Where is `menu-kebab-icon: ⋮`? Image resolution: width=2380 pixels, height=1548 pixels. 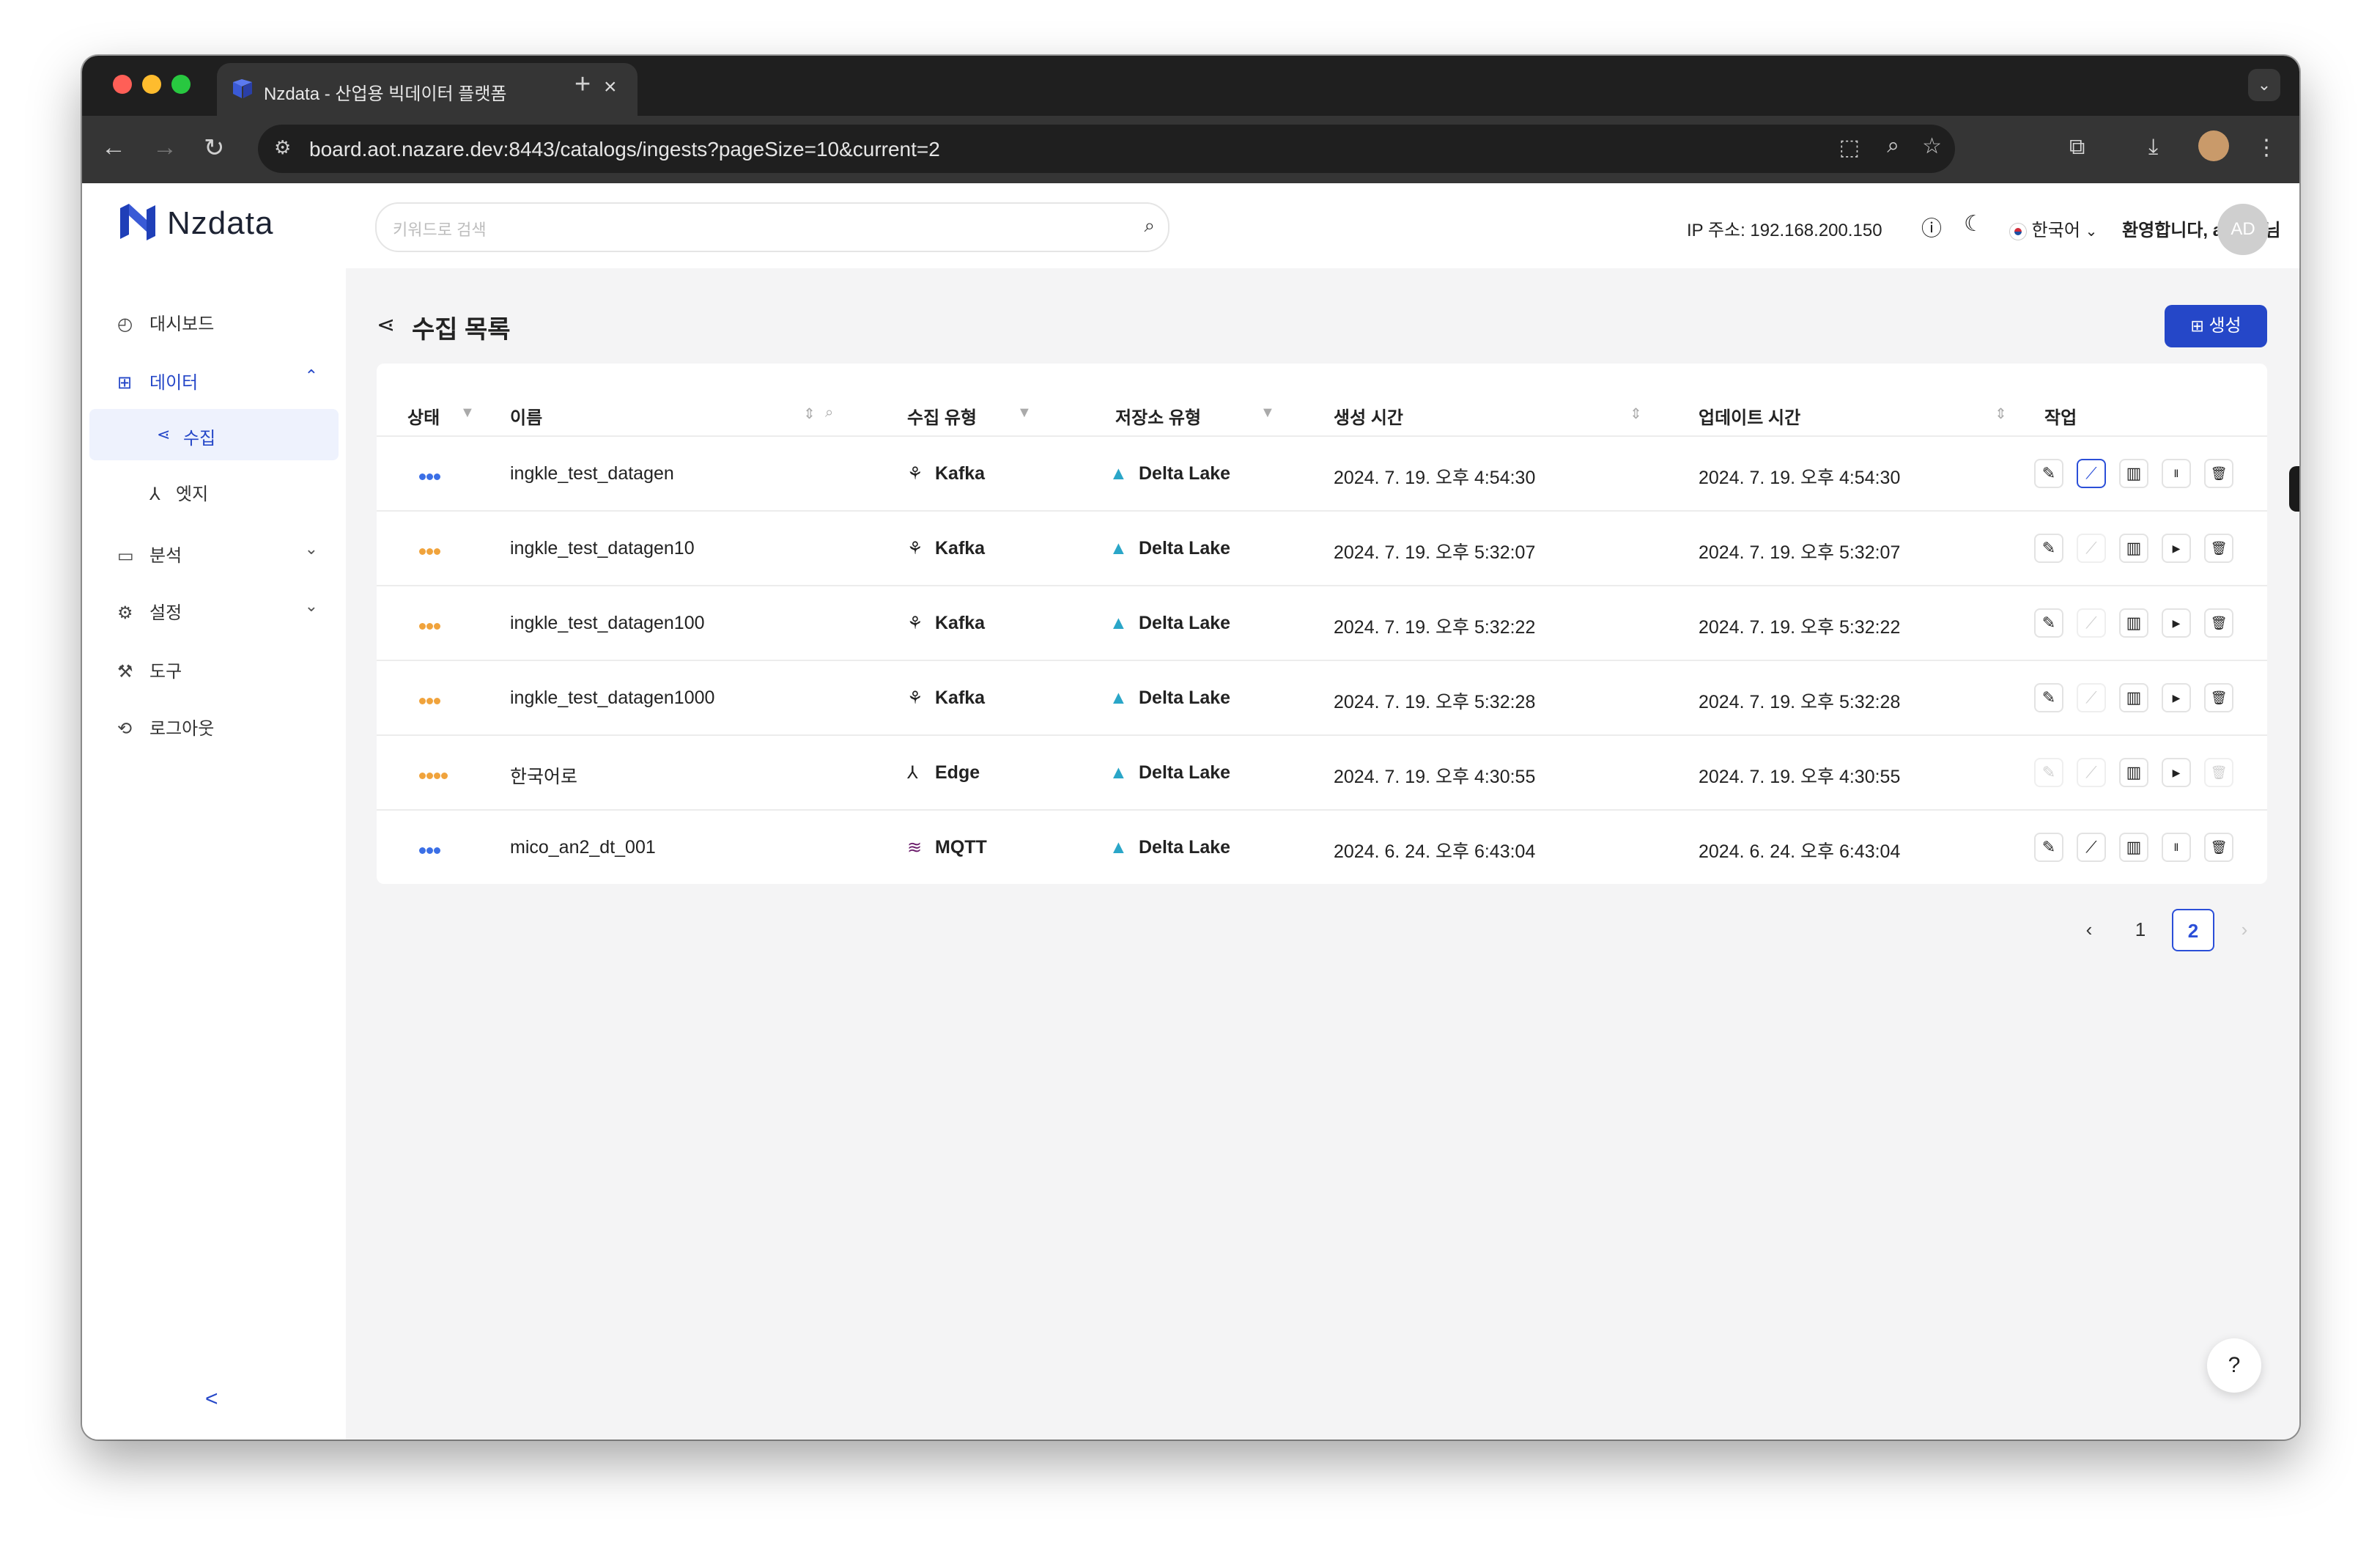
menu-kebab-icon: ⋮ is located at coordinates (2266, 148).